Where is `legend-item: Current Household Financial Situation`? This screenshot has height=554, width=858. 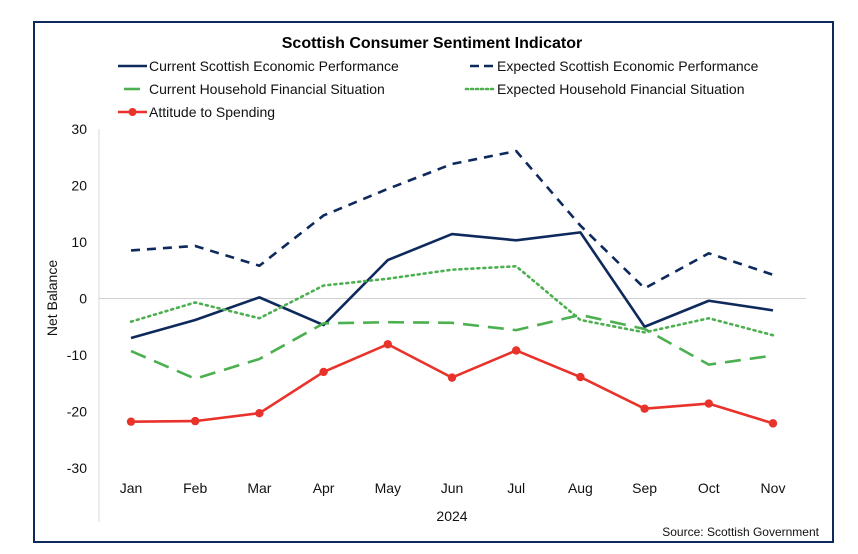 legend-item: Current Household Financial Situation is located at coordinates (254, 89).